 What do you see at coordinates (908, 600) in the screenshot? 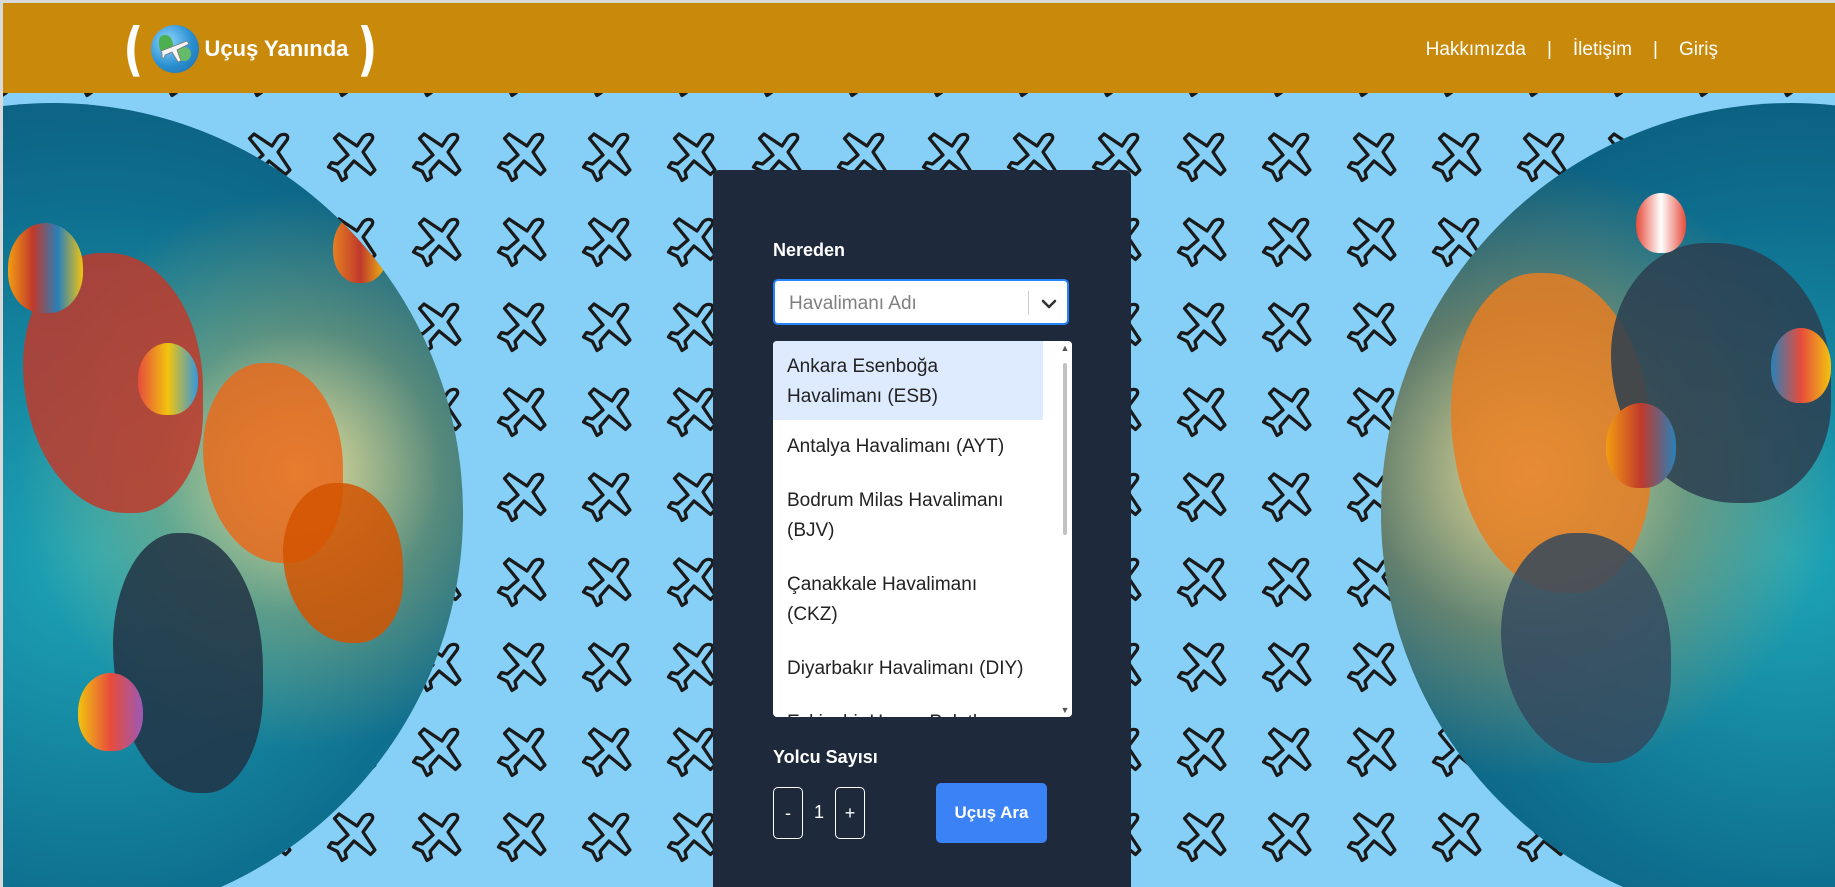
I see `dropdown-option: Çanakkale Havalimanı (CKZ)` at bounding box center [908, 600].